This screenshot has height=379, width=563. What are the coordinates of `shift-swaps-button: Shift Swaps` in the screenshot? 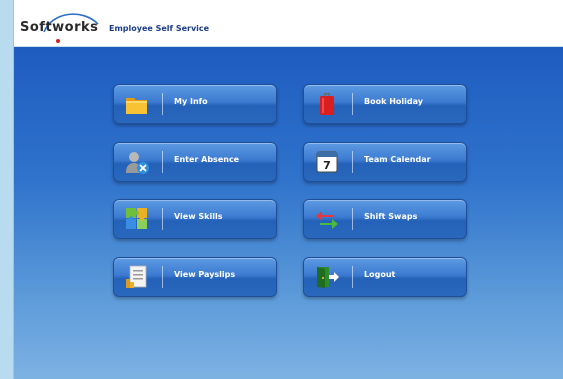 It's located at (385, 219).